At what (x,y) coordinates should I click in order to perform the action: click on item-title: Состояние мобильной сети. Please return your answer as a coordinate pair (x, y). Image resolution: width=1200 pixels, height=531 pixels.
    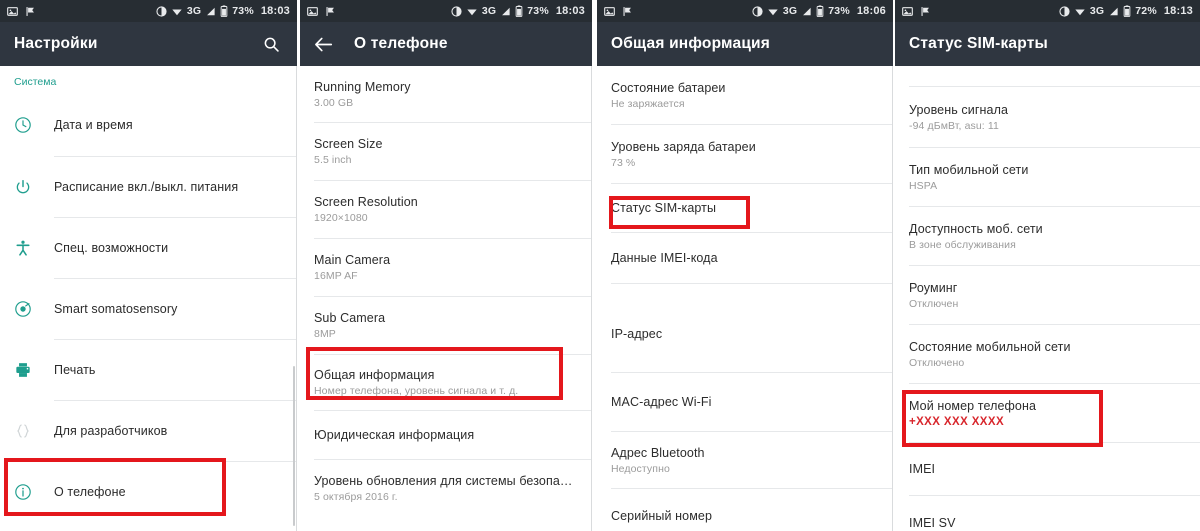
    Looking at the image, I should click on (990, 346).